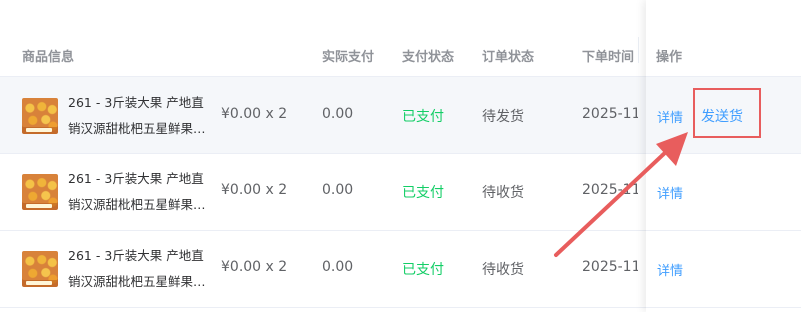 This screenshot has height=312, width=801. I want to click on annotation-highlight-box, so click(727, 113).